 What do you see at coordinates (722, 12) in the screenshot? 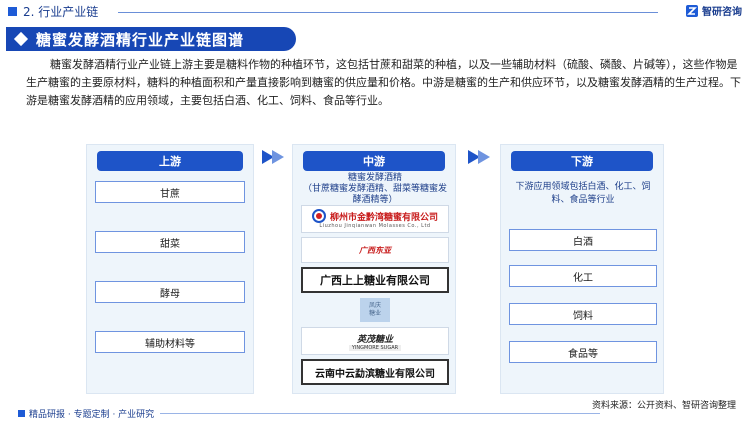
I see `brand-logo-text: 智研咨询` at bounding box center [722, 12].